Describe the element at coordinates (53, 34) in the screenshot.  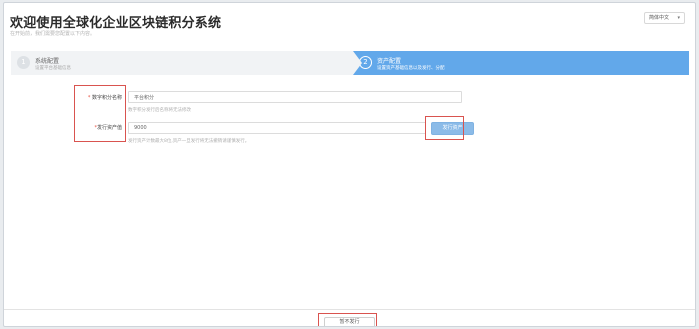
I see `page-subtitle: 在开始前，我们需要您配置以下内容。` at that location.